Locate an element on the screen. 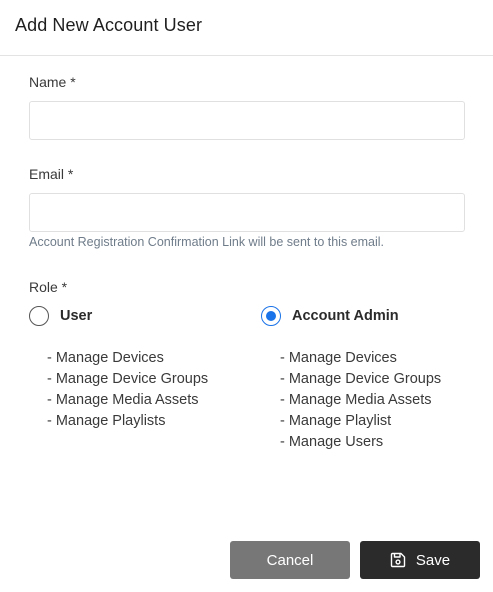  role-option-account-admin: Account Admin is located at coordinates (330, 316).